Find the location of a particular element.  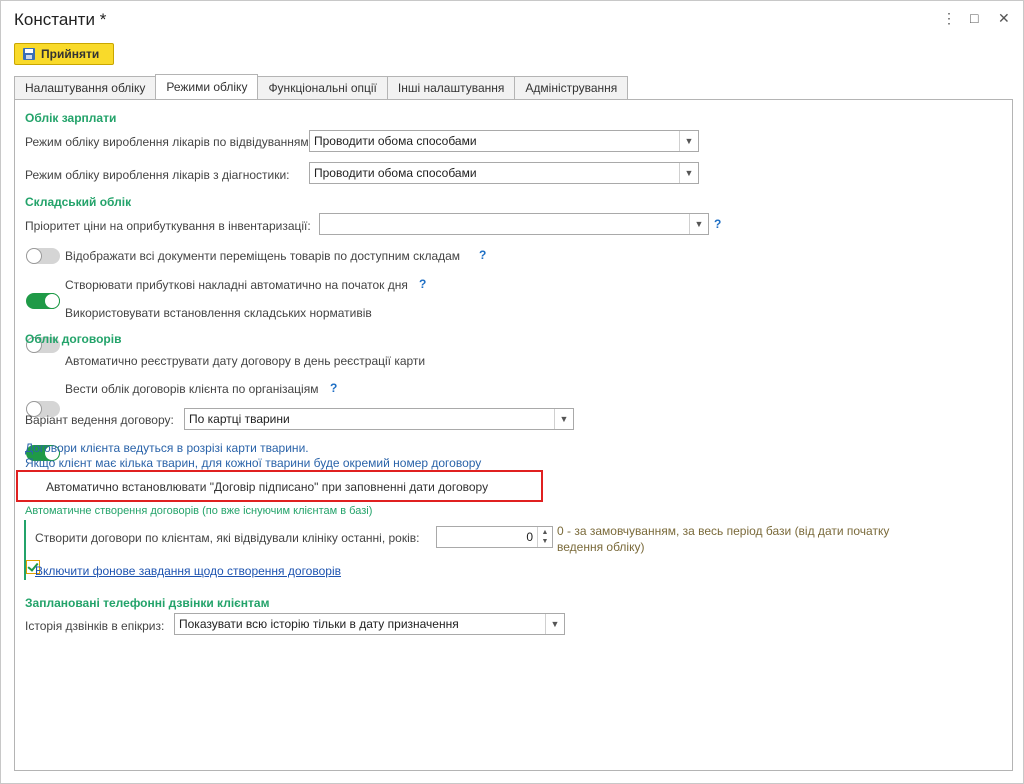

section-title-salary: Облік зарплати is located at coordinates (71, 118).